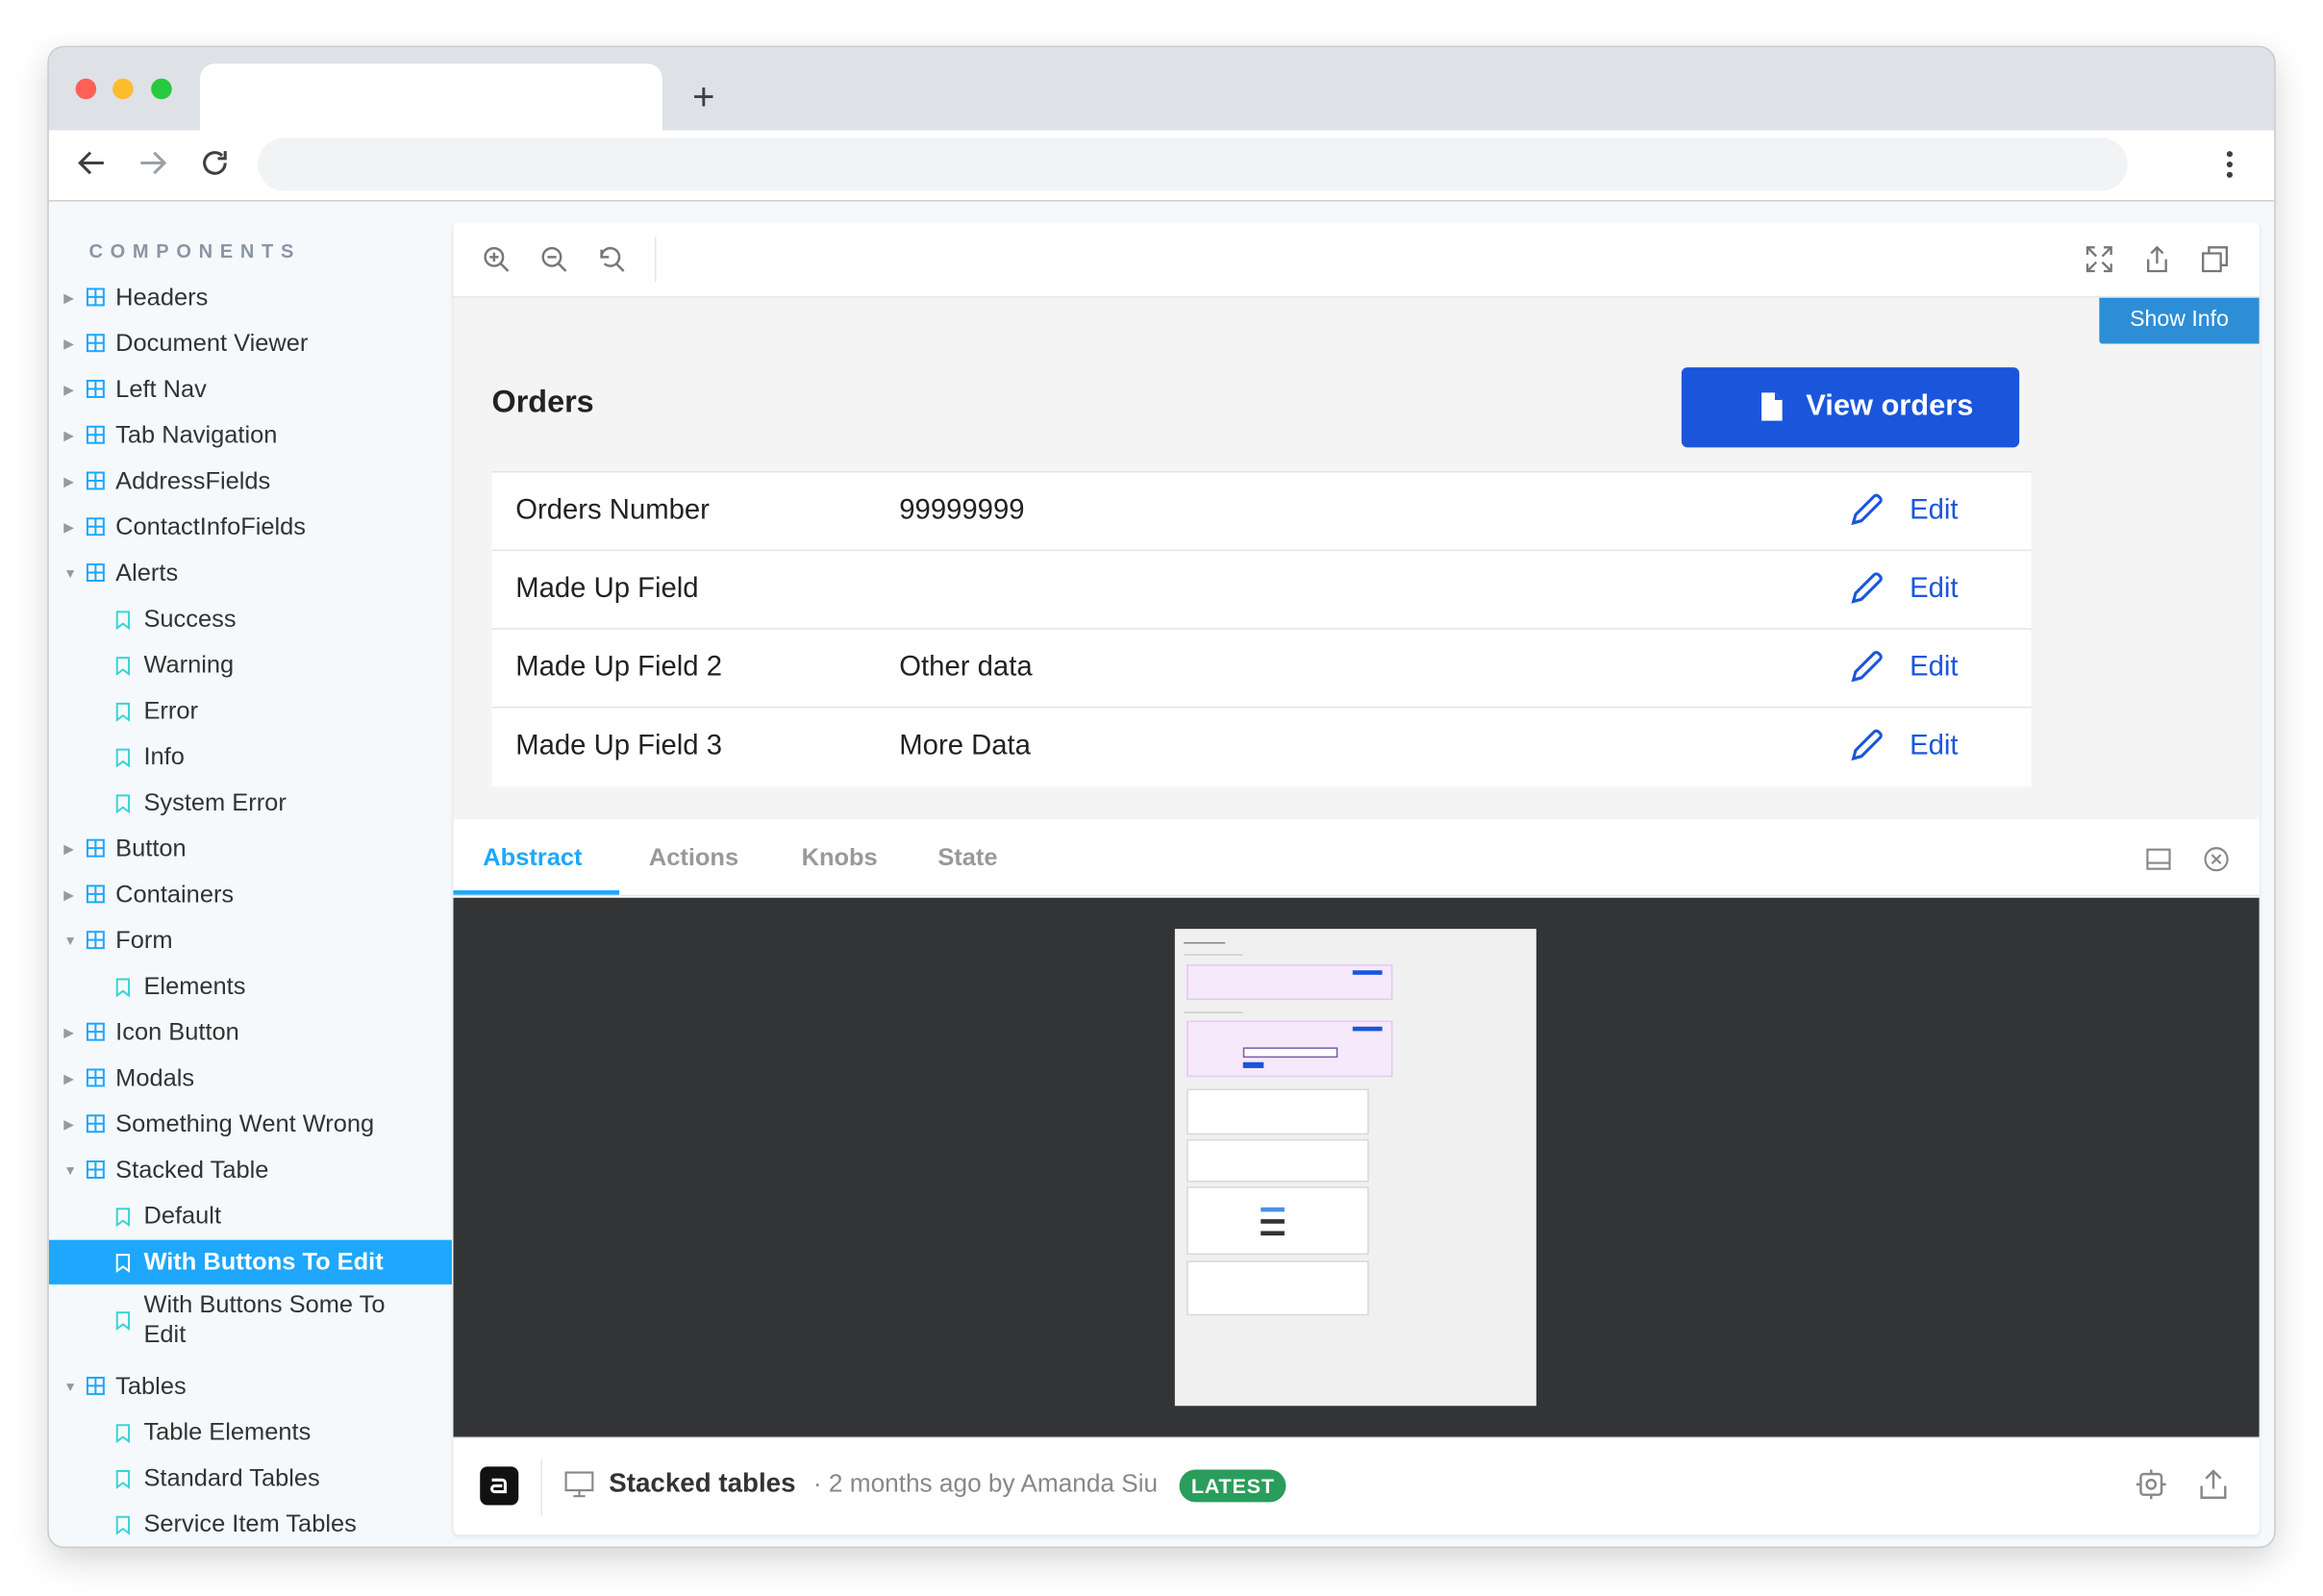  Describe the element at coordinates (250, 757) in the screenshot. I see `sidebar-item-info: Info` at that location.